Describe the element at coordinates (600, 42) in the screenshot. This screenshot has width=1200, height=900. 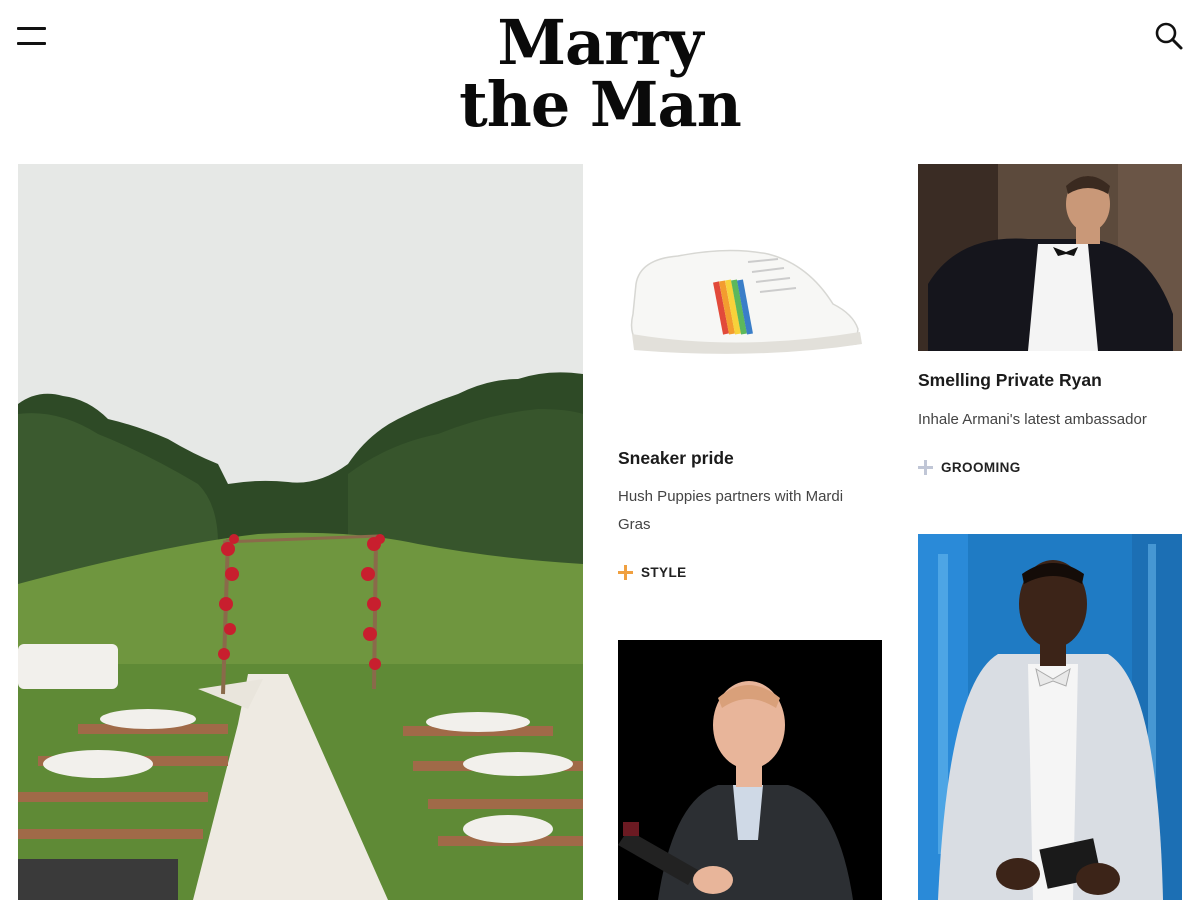
I see `logo-line-1: Marry` at that location.